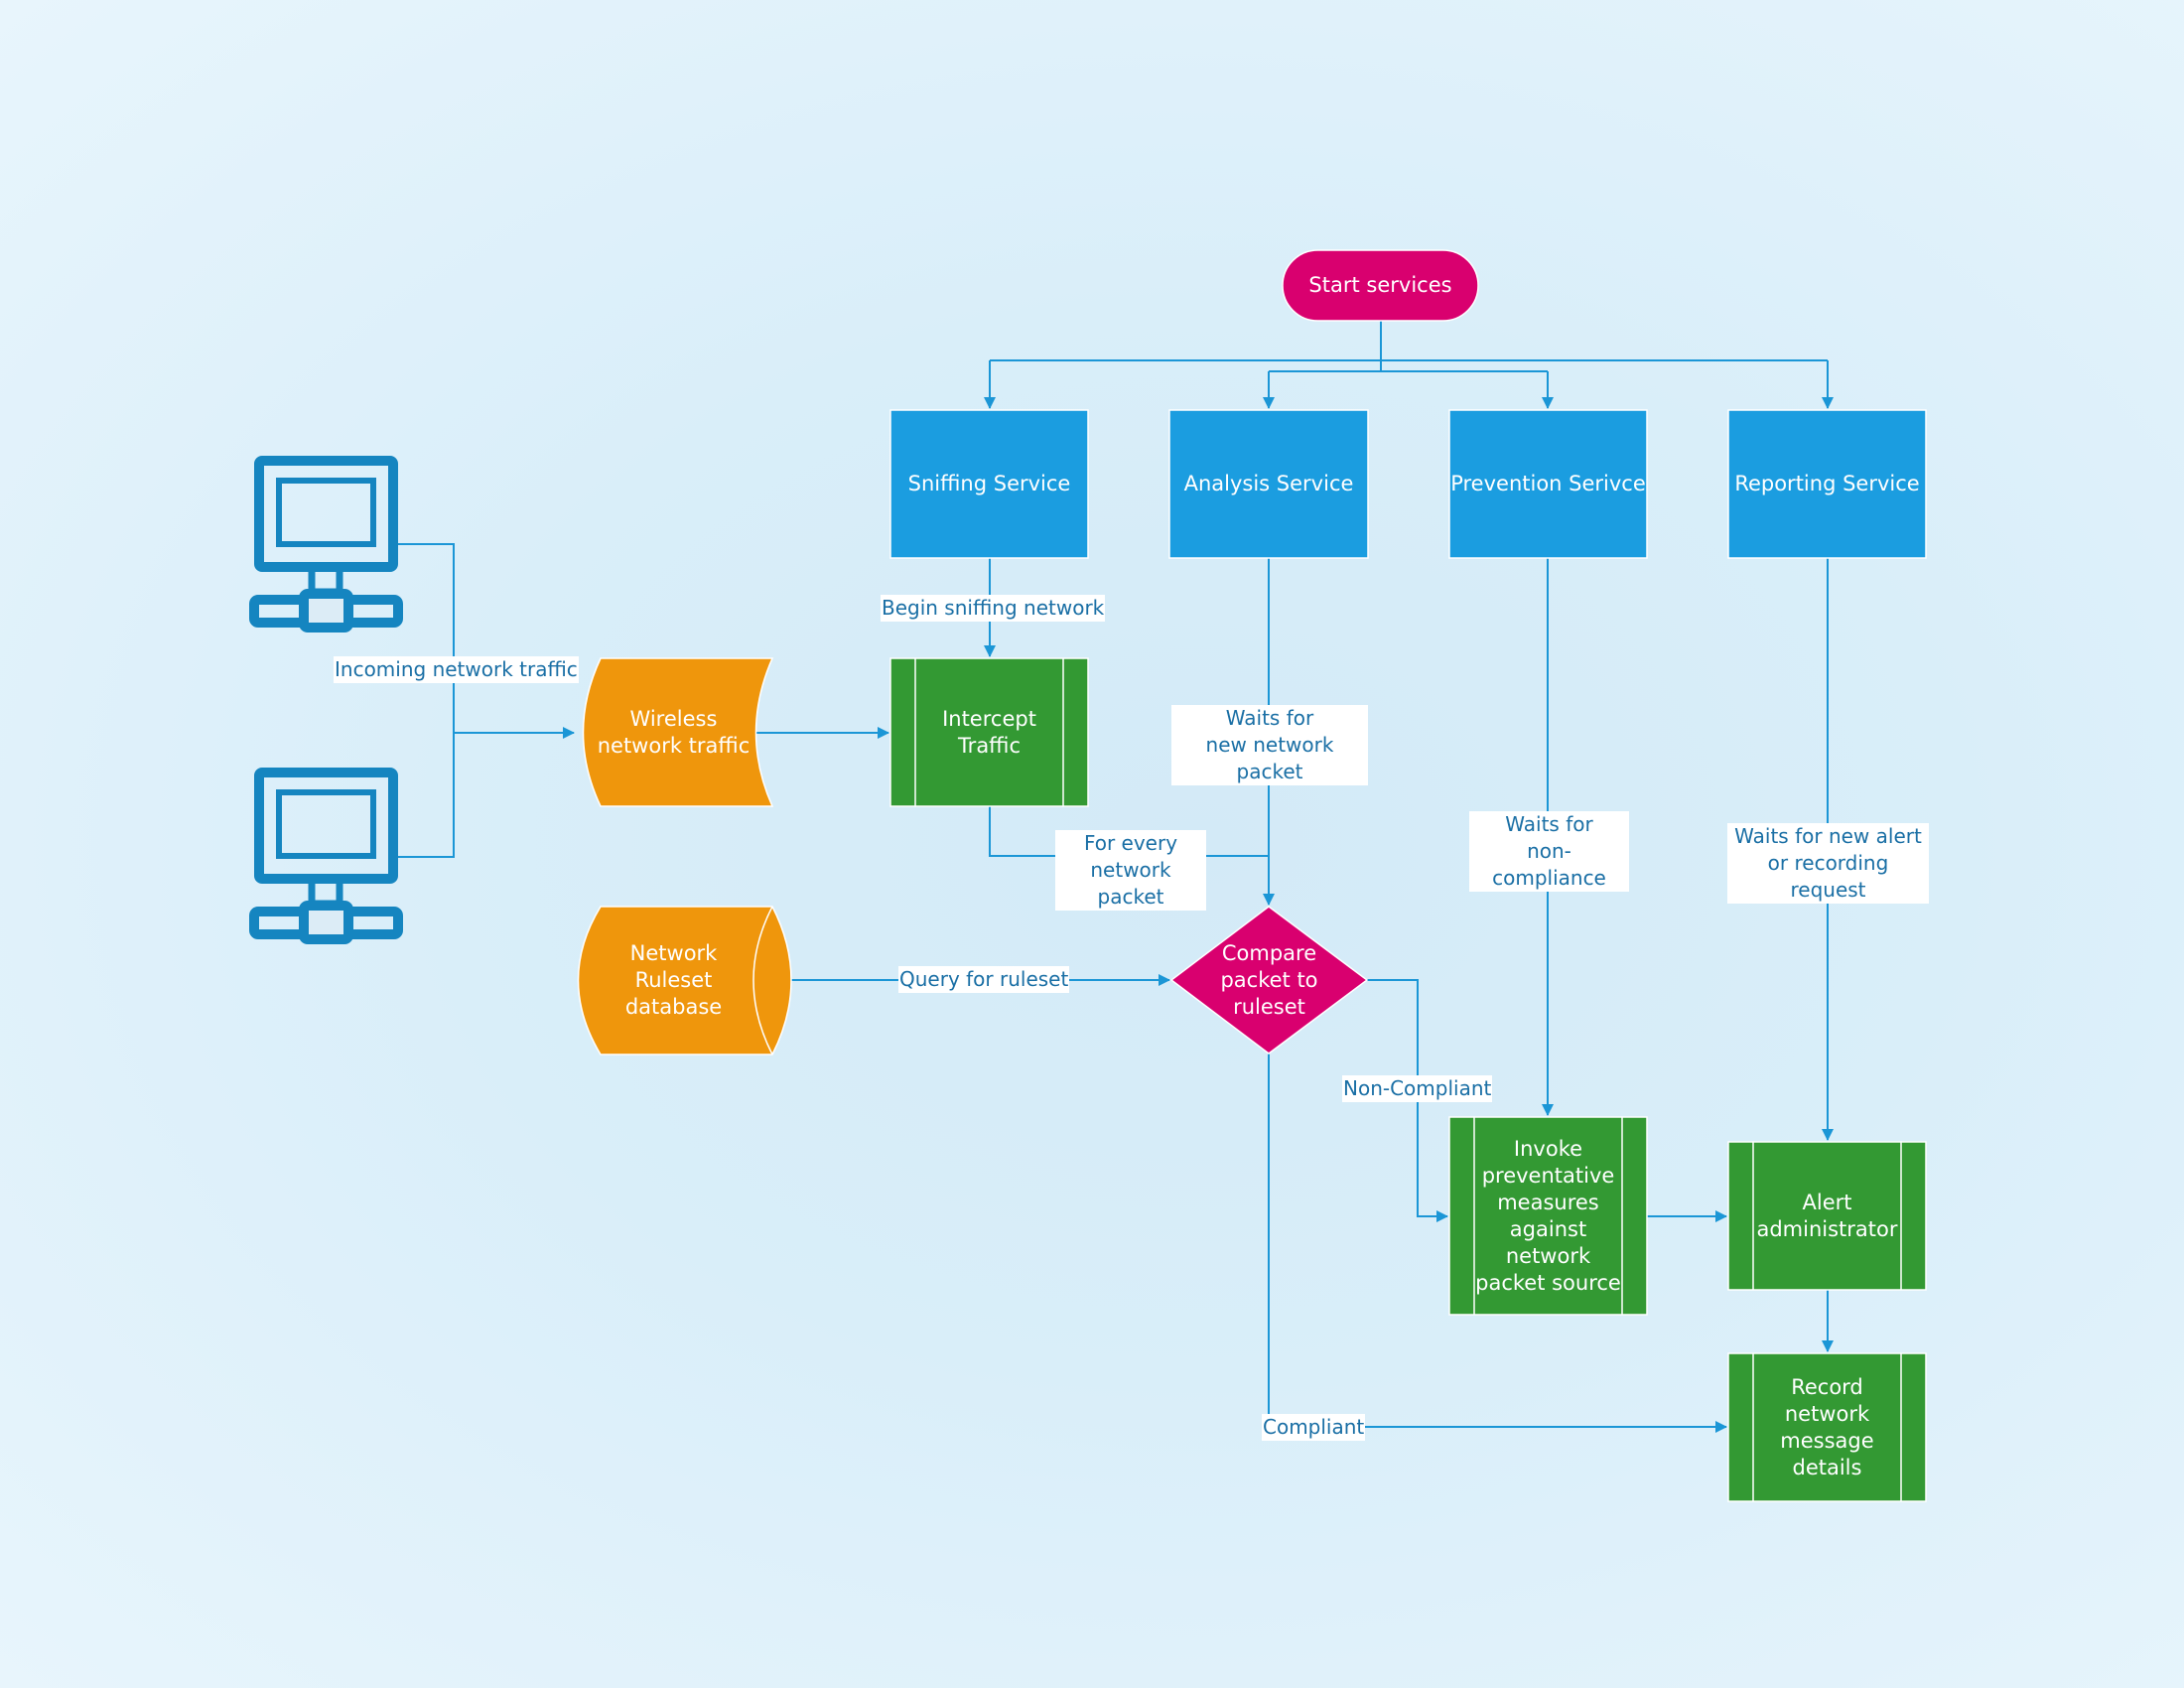 This screenshot has width=2184, height=1688. Describe the element at coordinates (1268, 483) in the screenshot. I see `analysis-service-label: Analysis Service` at that location.